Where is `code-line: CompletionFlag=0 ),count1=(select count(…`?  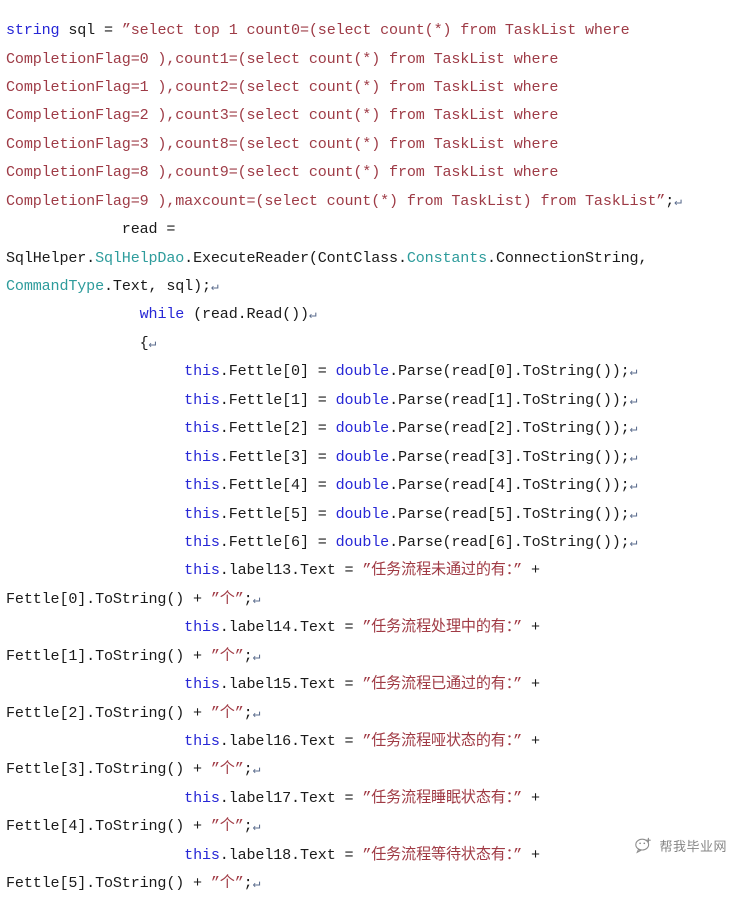
code-line: CompletionFlag=0 ),count1=(select count(… is located at coordinates (369, 59).